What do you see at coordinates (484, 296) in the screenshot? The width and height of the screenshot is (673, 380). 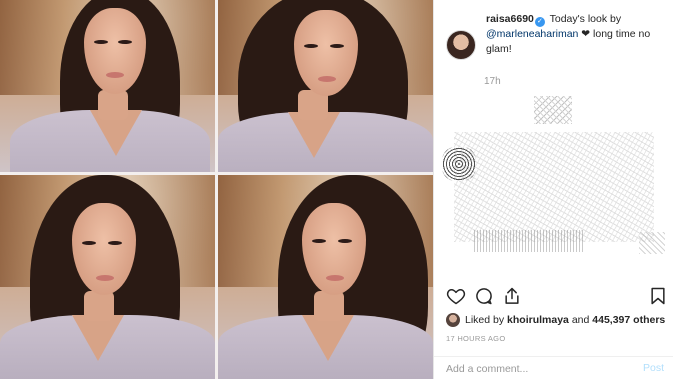 I see `comment-bubble-icon` at bounding box center [484, 296].